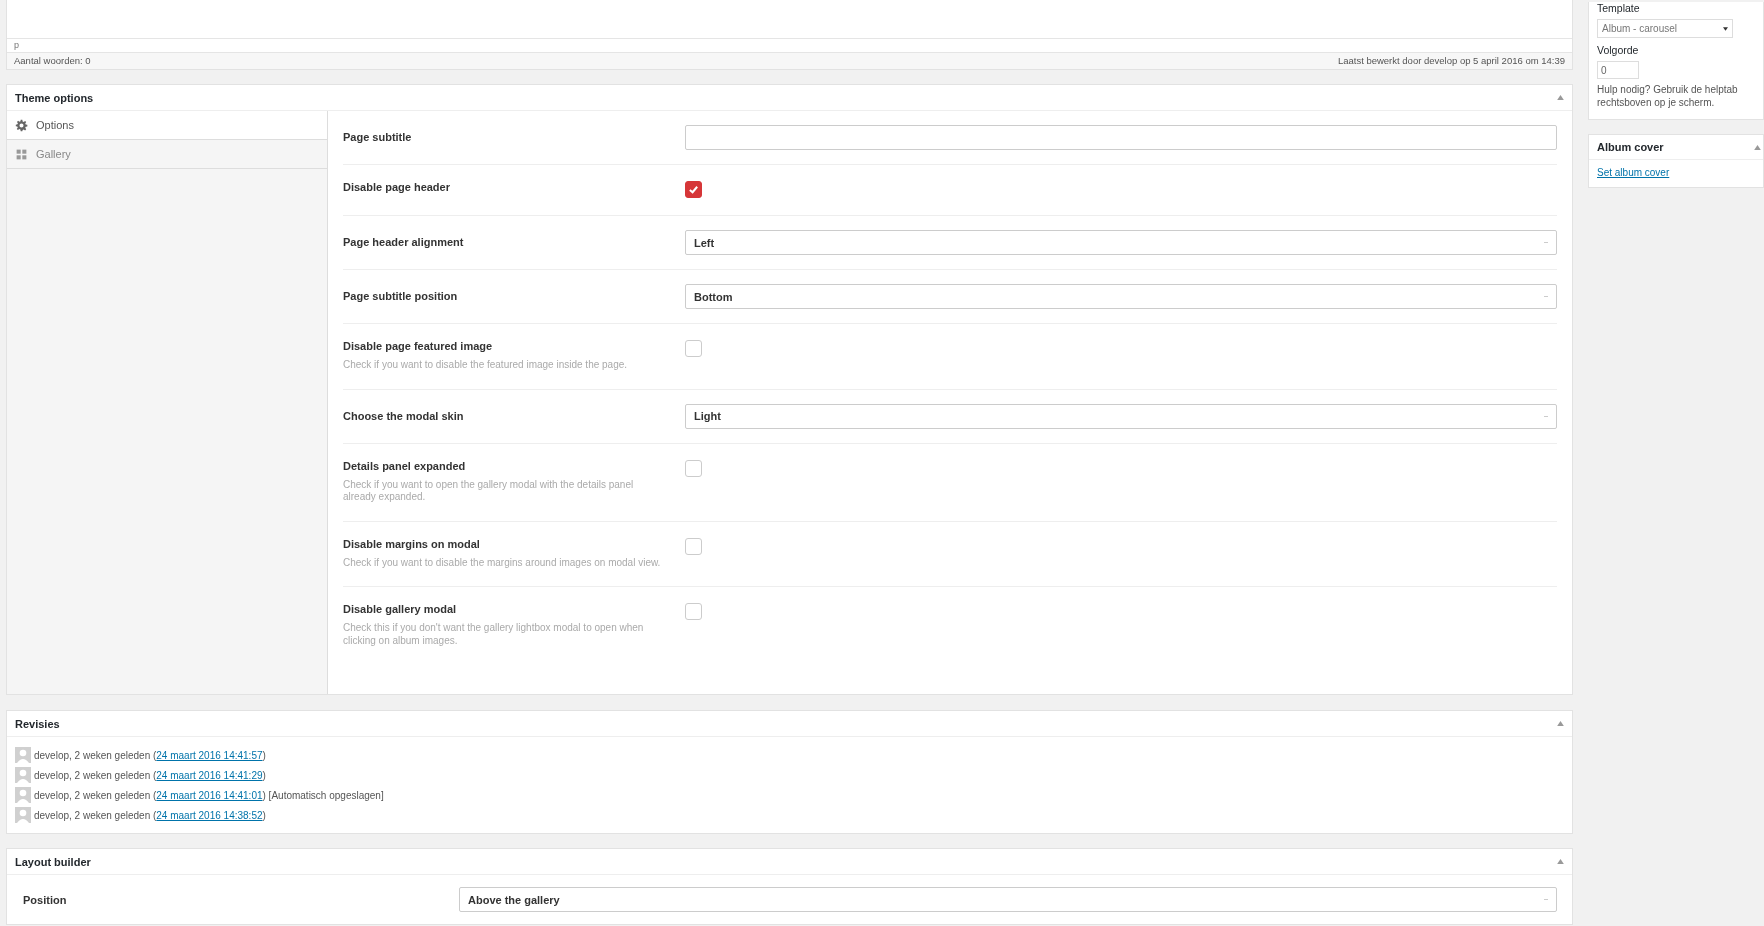  What do you see at coordinates (54, 97) in the screenshot?
I see `panel-title: Theme options` at bounding box center [54, 97].